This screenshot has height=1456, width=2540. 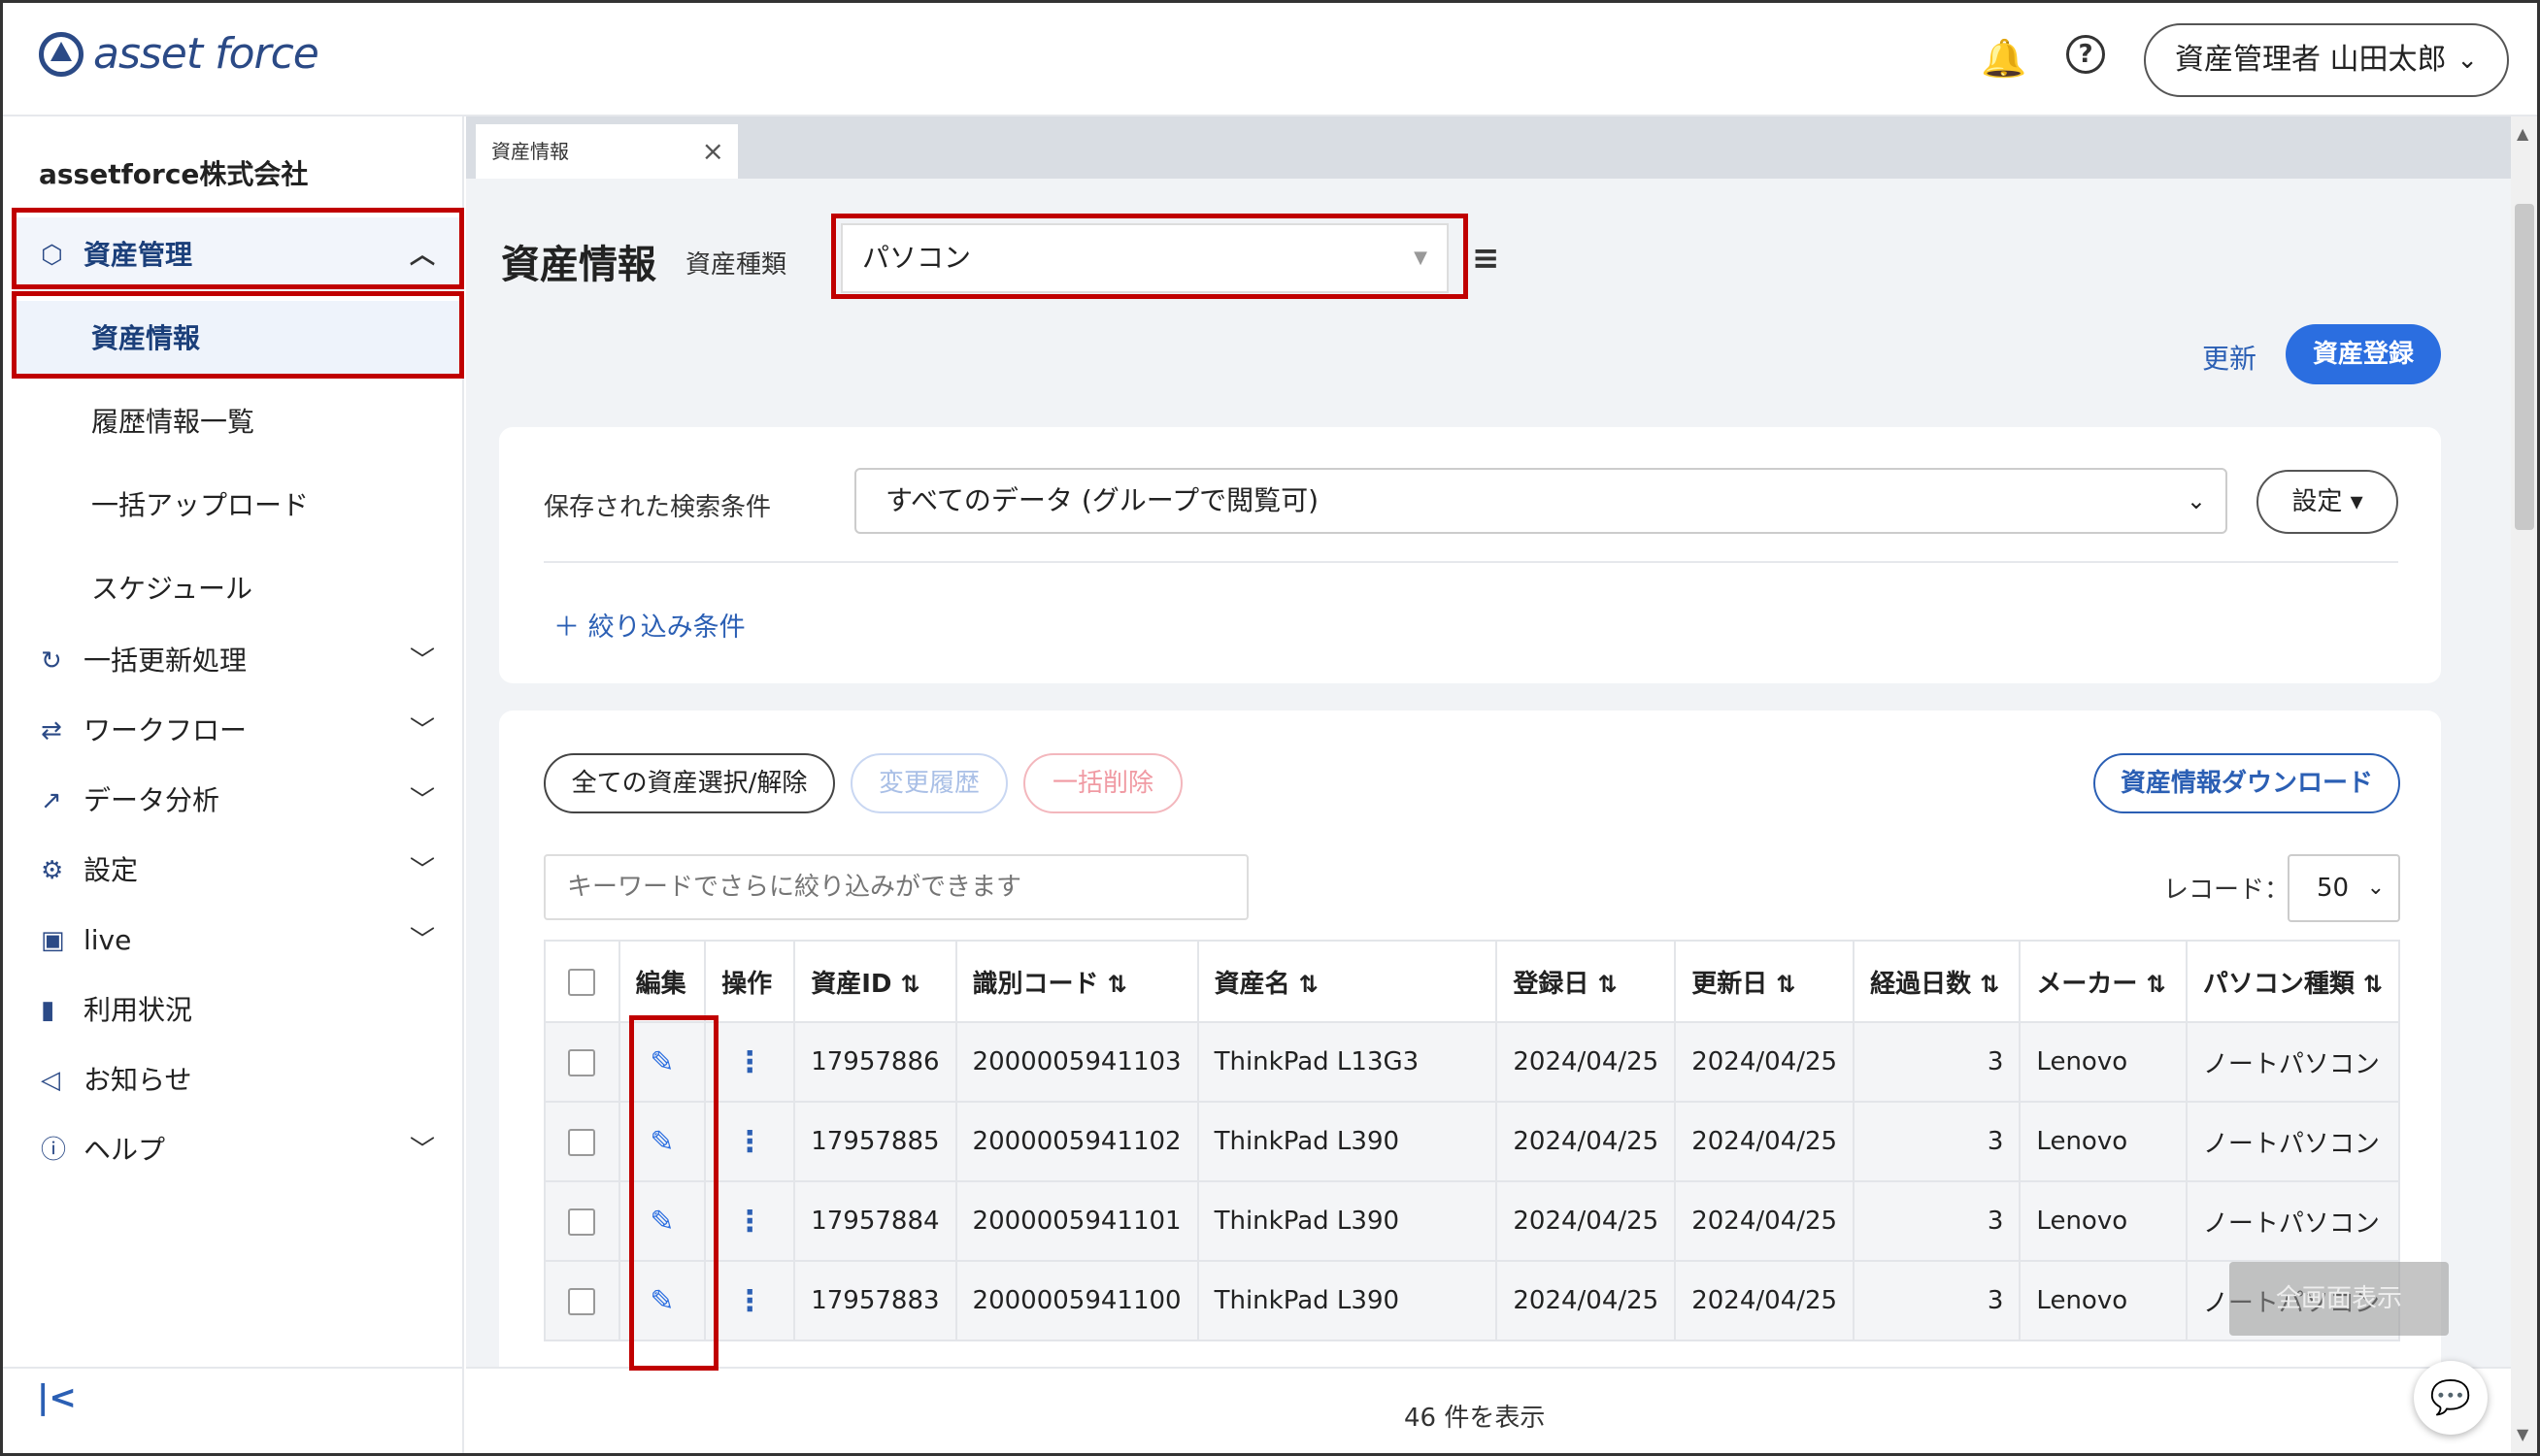 What do you see at coordinates (649, 625) in the screenshot?
I see `add-filter-link: ＋ 絞り込み条件` at bounding box center [649, 625].